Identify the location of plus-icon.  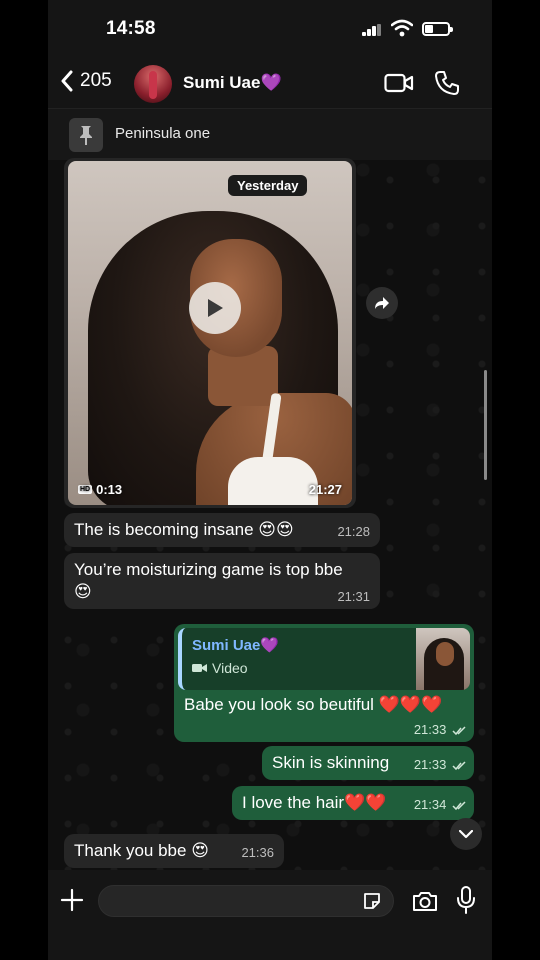
(72, 900).